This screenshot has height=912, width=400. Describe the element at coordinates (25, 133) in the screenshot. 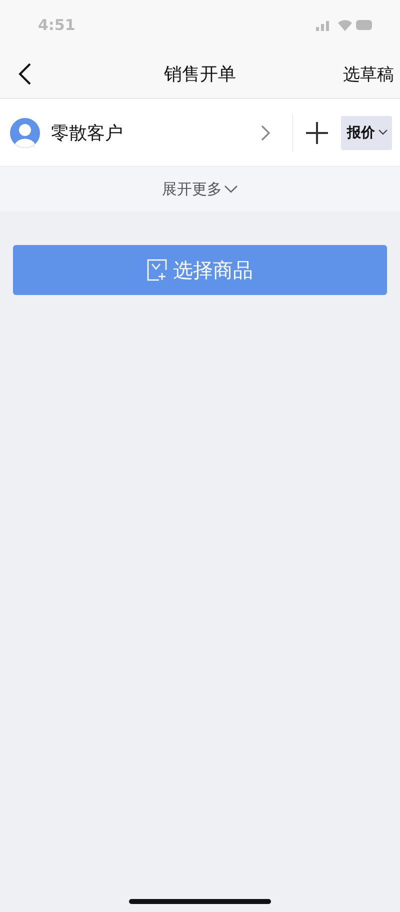

I see `avatar-icon` at that location.